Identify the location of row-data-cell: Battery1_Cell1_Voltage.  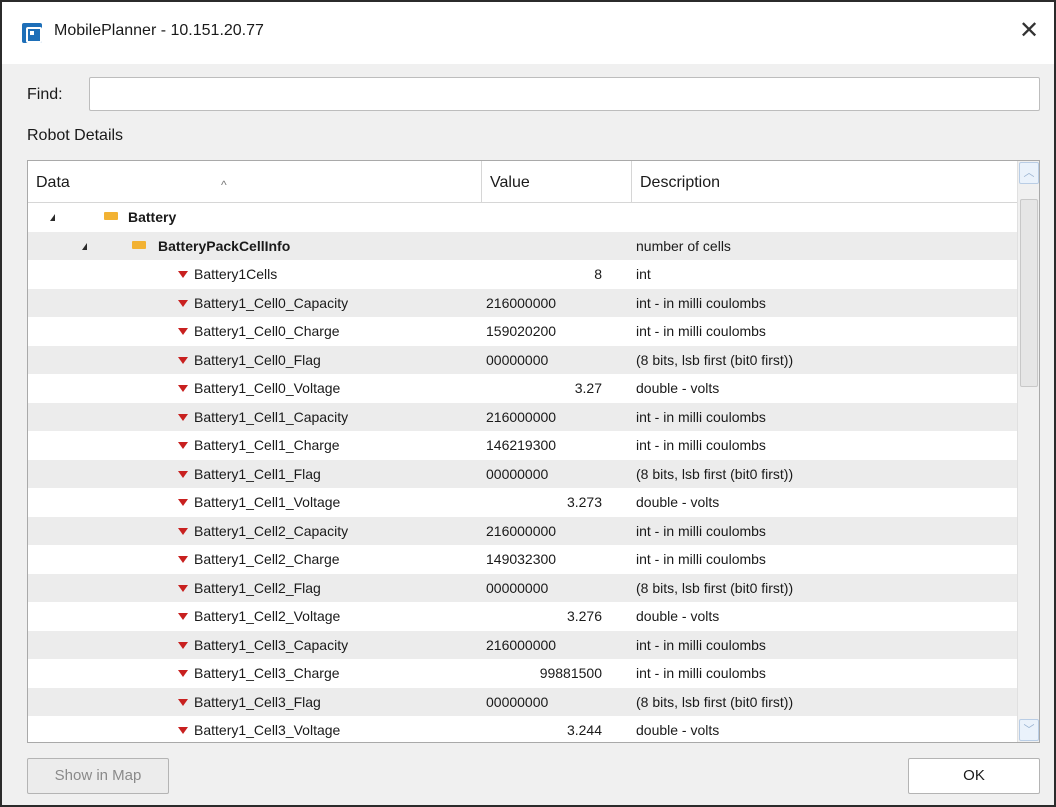
(255, 502).